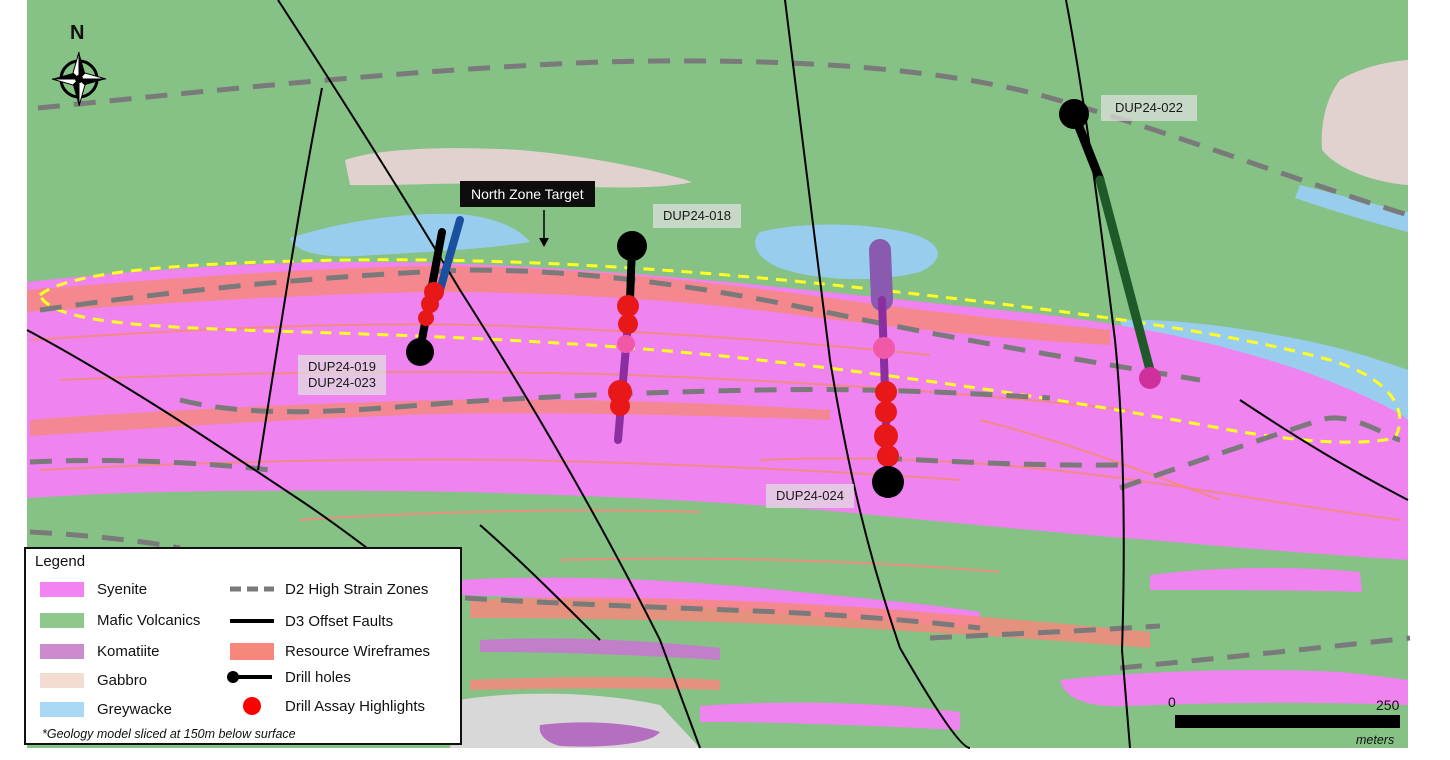 The height and width of the screenshot is (760, 1450). I want to click on legend-label: D2 High Strain Zones, so click(357, 589).